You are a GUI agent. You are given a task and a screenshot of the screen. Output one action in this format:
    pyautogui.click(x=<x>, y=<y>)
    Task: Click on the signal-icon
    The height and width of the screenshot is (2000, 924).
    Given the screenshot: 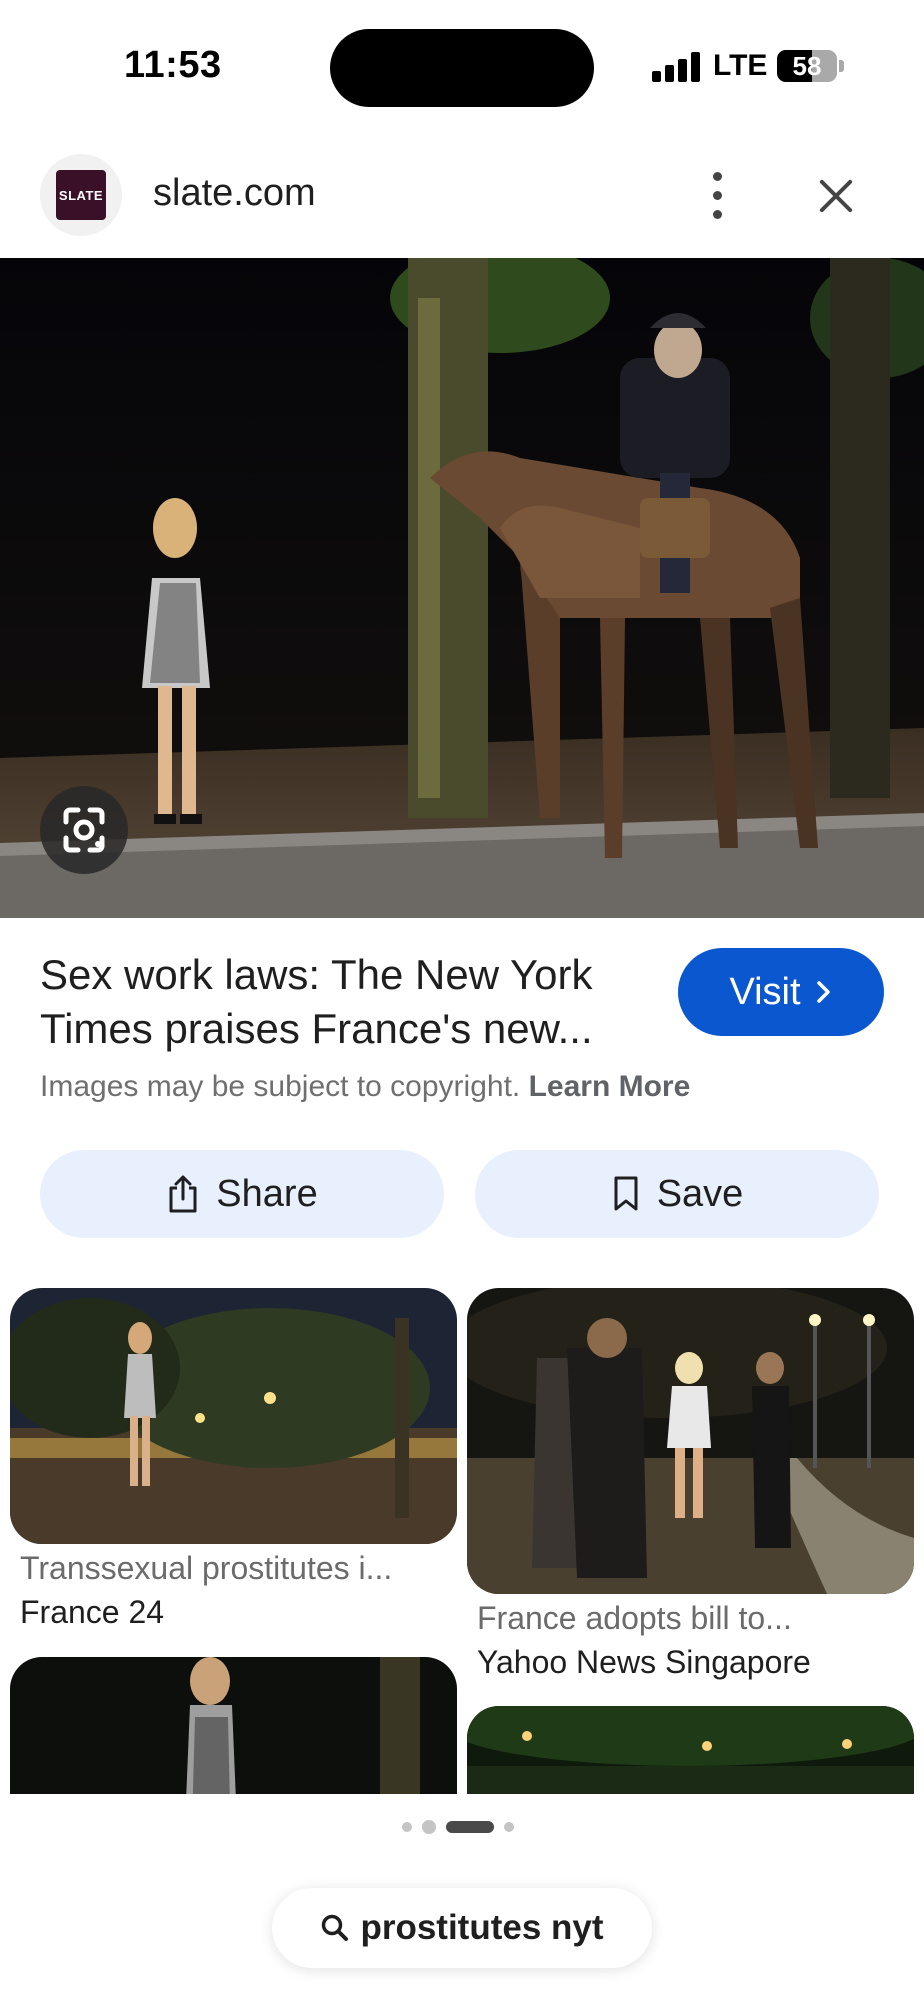 What is the action you would take?
    pyautogui.click(x=676, y=67)
    